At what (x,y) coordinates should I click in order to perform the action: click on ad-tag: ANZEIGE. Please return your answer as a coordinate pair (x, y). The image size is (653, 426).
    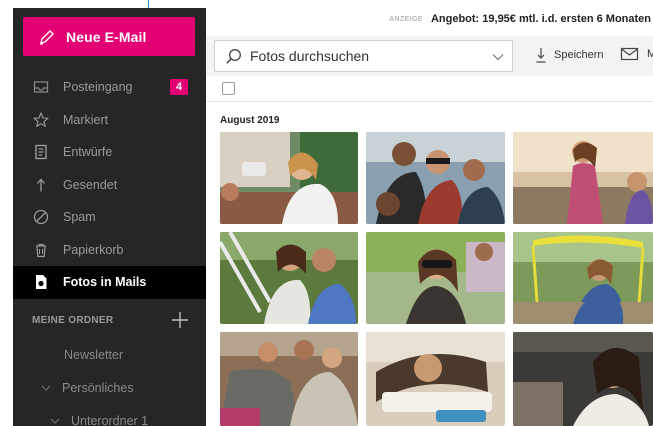
    Looking at the image, I should click on (406, 19).